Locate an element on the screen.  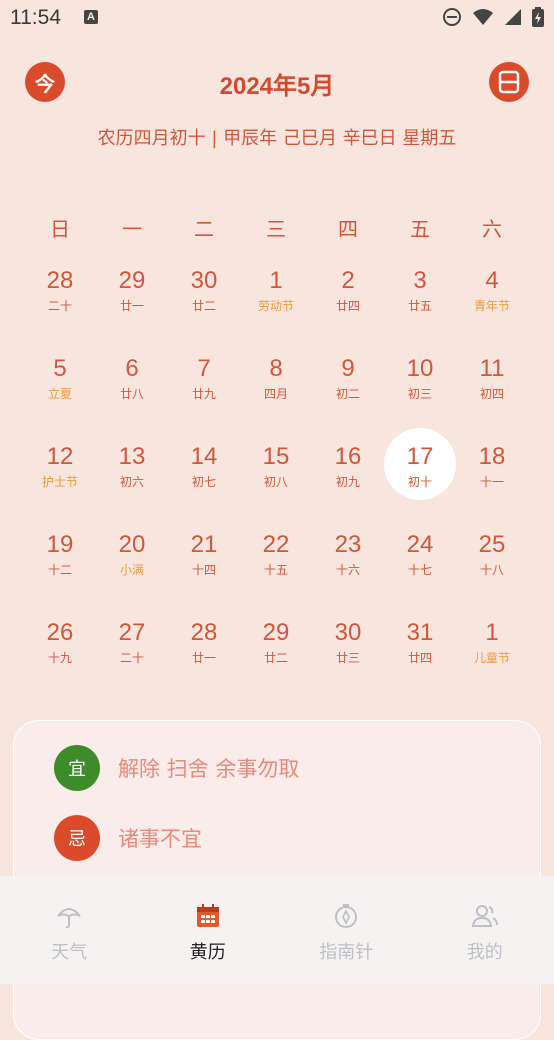
calendar-day: 5立夏 is located at coordinates (60, 377).